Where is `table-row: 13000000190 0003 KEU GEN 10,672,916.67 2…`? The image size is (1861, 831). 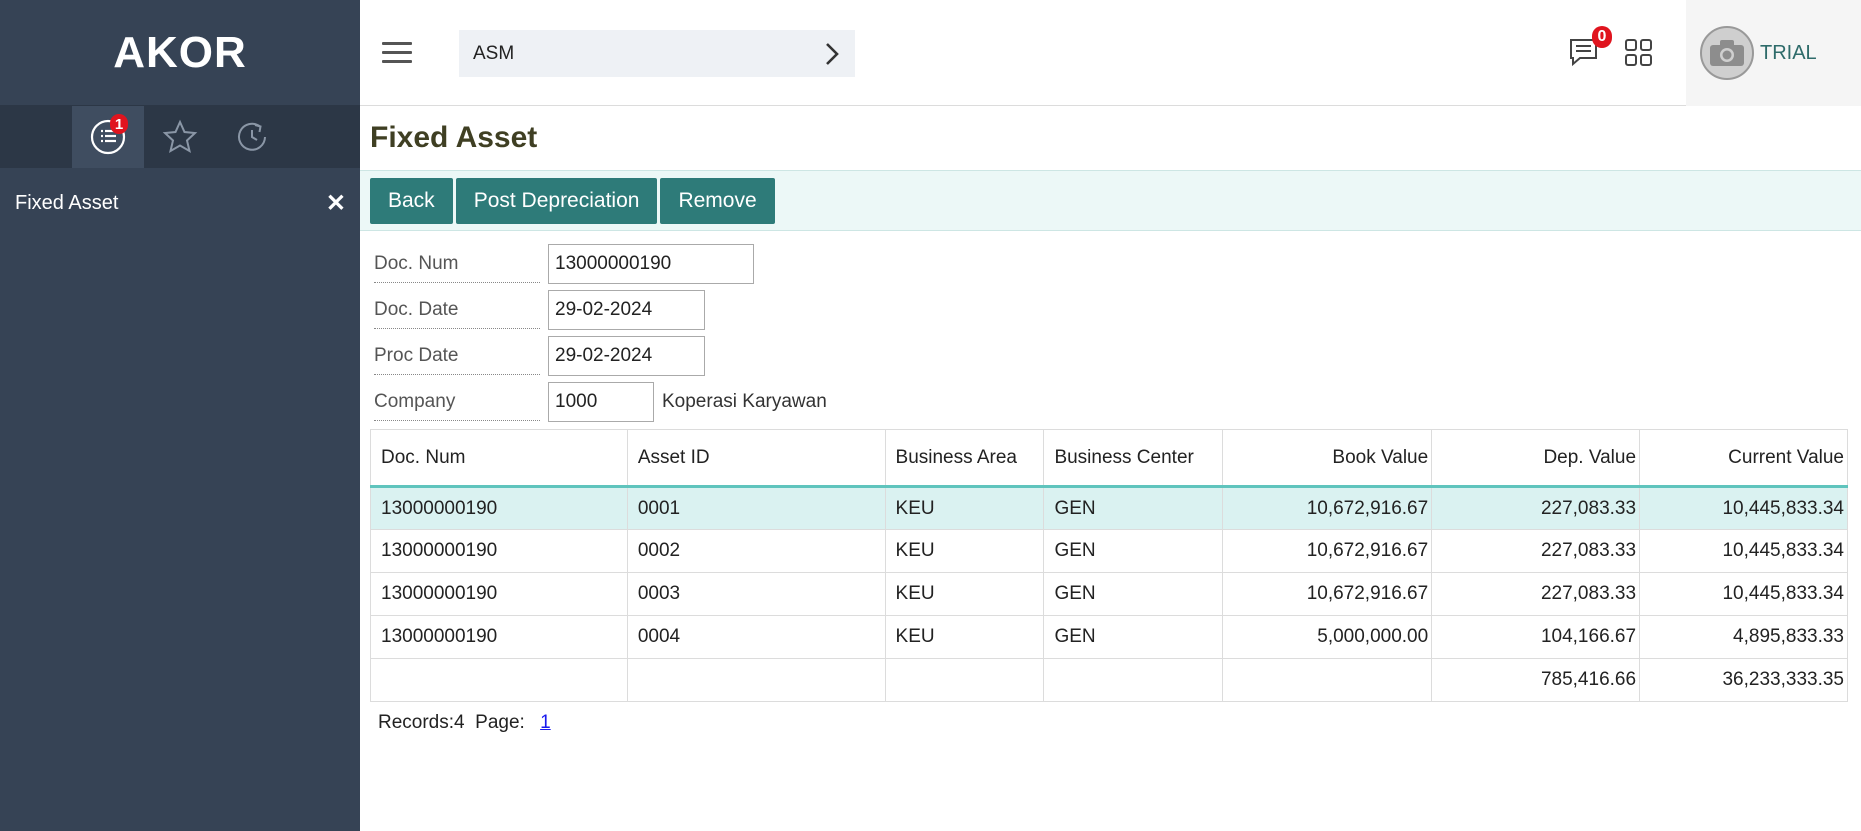
table-row: 13000000190 0003 KEU GEN 10,672,916.67 2… is located at coordinates (1109, 594).